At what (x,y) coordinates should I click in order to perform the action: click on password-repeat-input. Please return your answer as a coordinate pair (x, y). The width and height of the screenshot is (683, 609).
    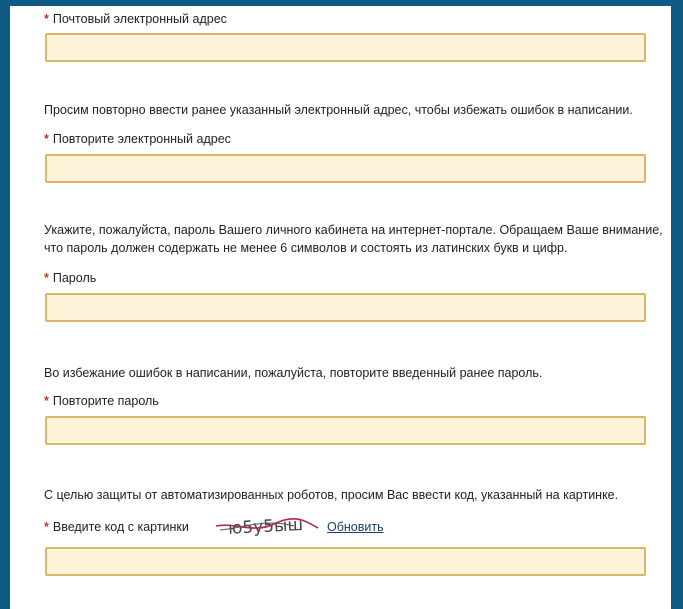
    Looking at the image, I should click on (345, 430).